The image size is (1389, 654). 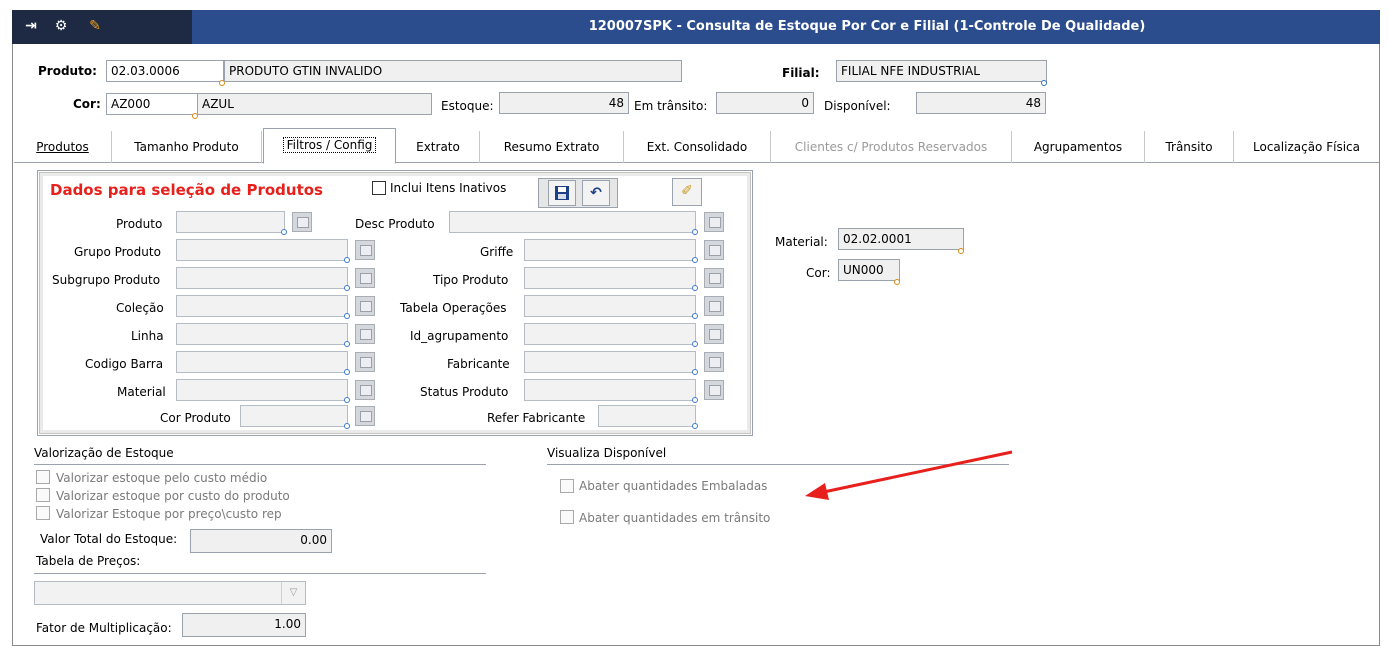 I want to click on filter-label-griffe: Griffe, so click(x=497, y=252).